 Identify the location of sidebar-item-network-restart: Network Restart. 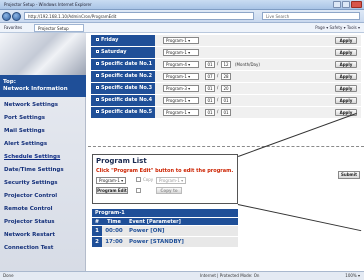
(43, 235).